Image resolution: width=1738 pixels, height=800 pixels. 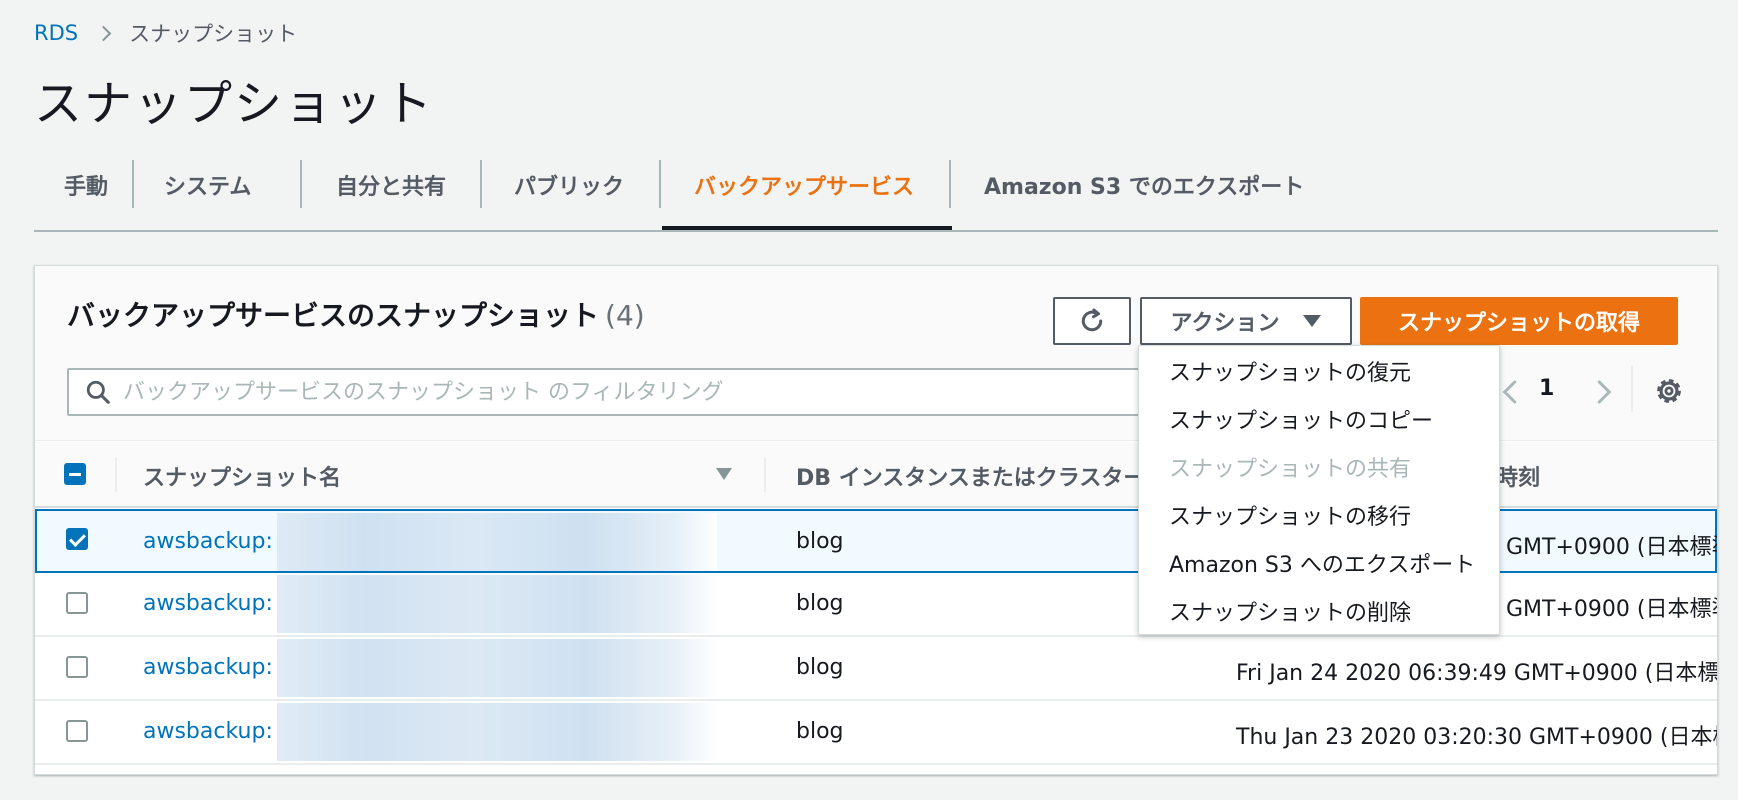 What do you see at coordinates (1312, 321) in the screenshot?
I see `caret-down-icon` at bounding box center [1312, 321].